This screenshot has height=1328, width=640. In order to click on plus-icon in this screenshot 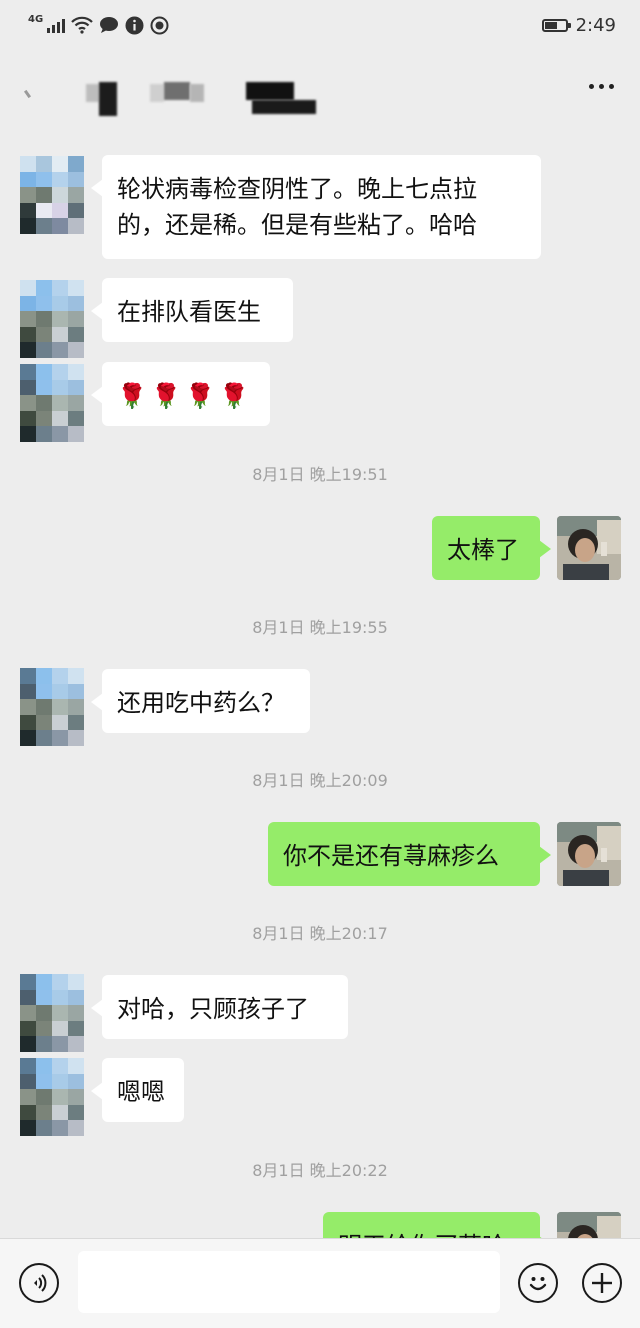, I will do `click(602, 1283)`.